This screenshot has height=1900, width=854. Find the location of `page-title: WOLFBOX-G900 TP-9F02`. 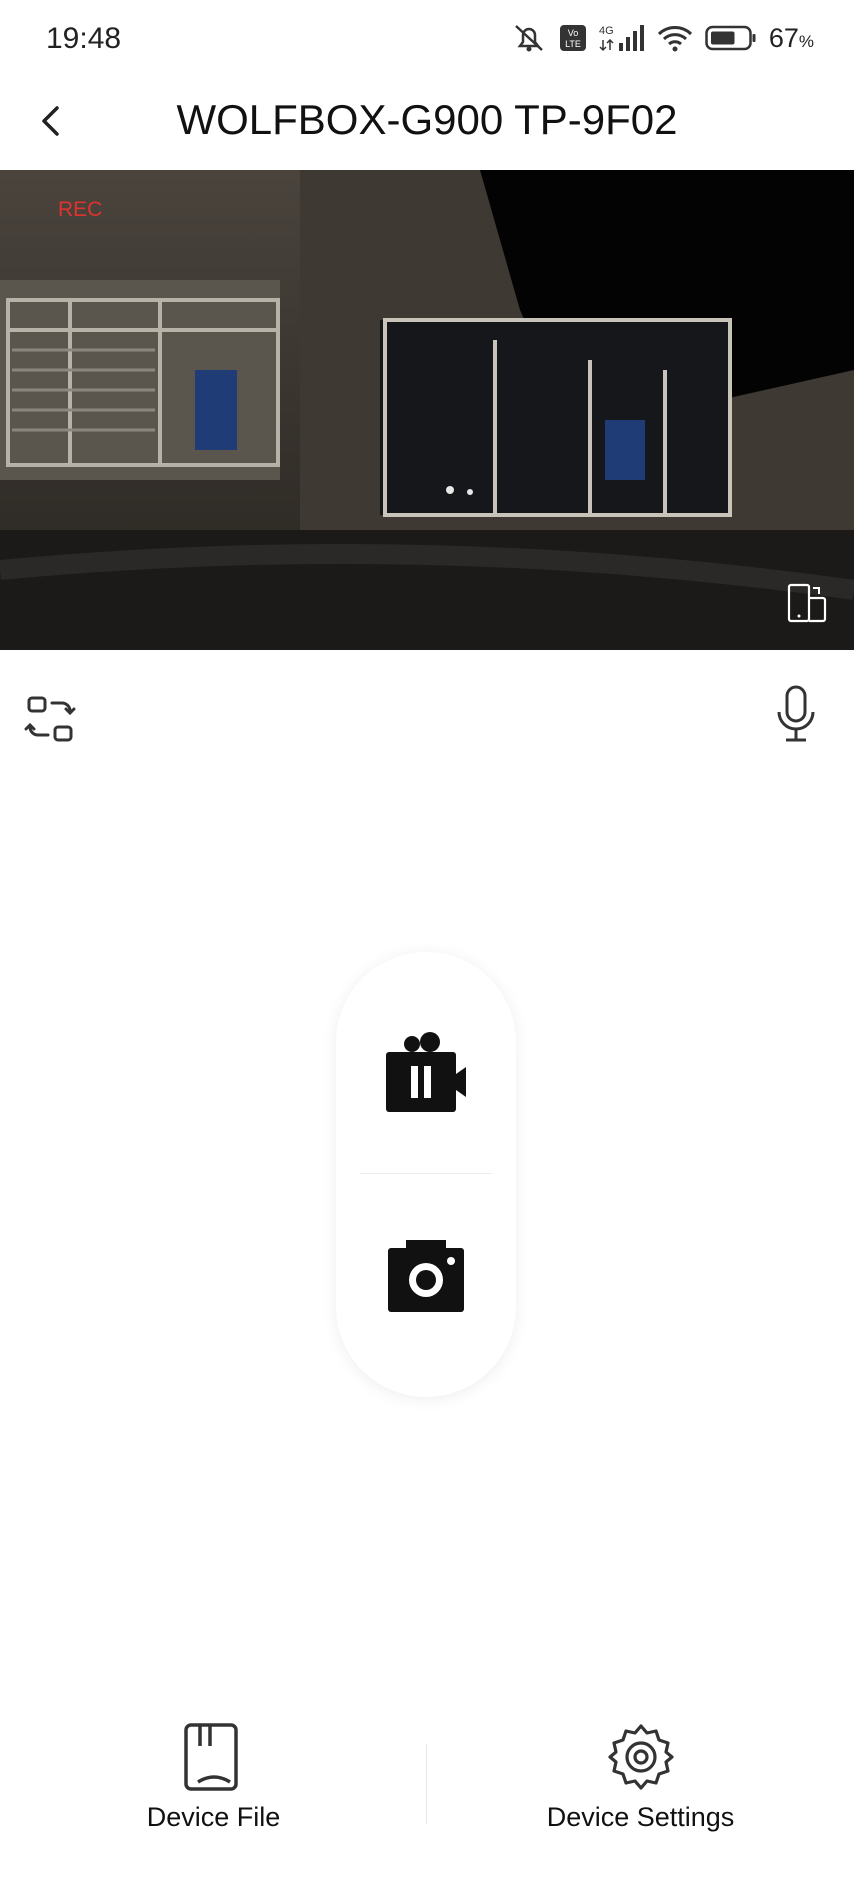

page-title: WOLFBOX-G900 TP-9F02 is located at coordinates (427, 119).